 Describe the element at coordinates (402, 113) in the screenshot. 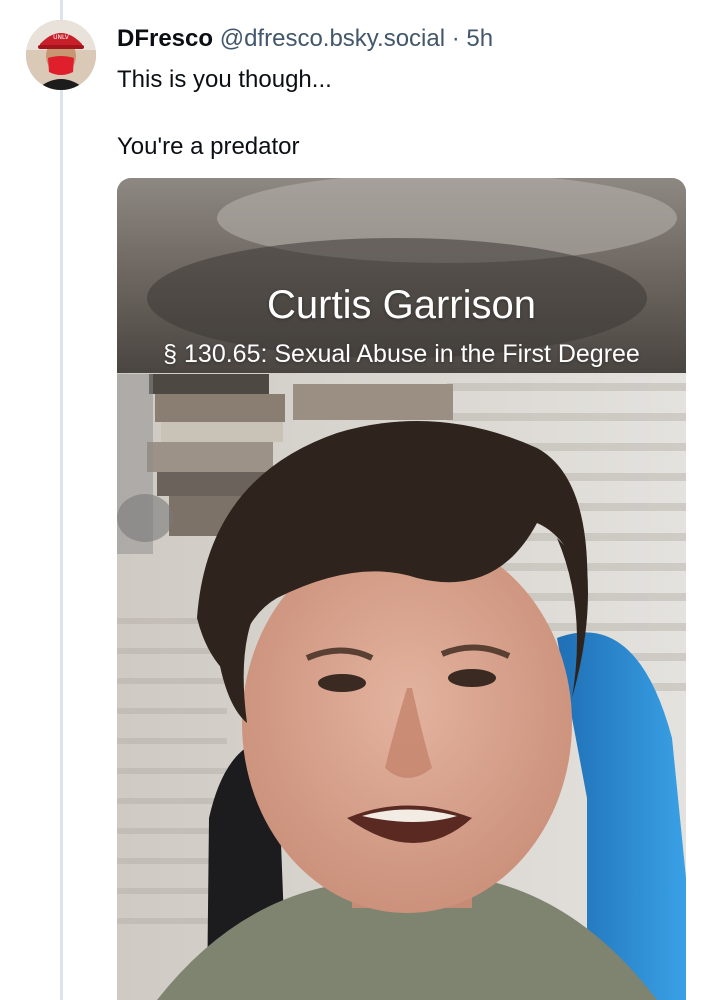

I see `post-text: This is you though... You're a predator` at that location.